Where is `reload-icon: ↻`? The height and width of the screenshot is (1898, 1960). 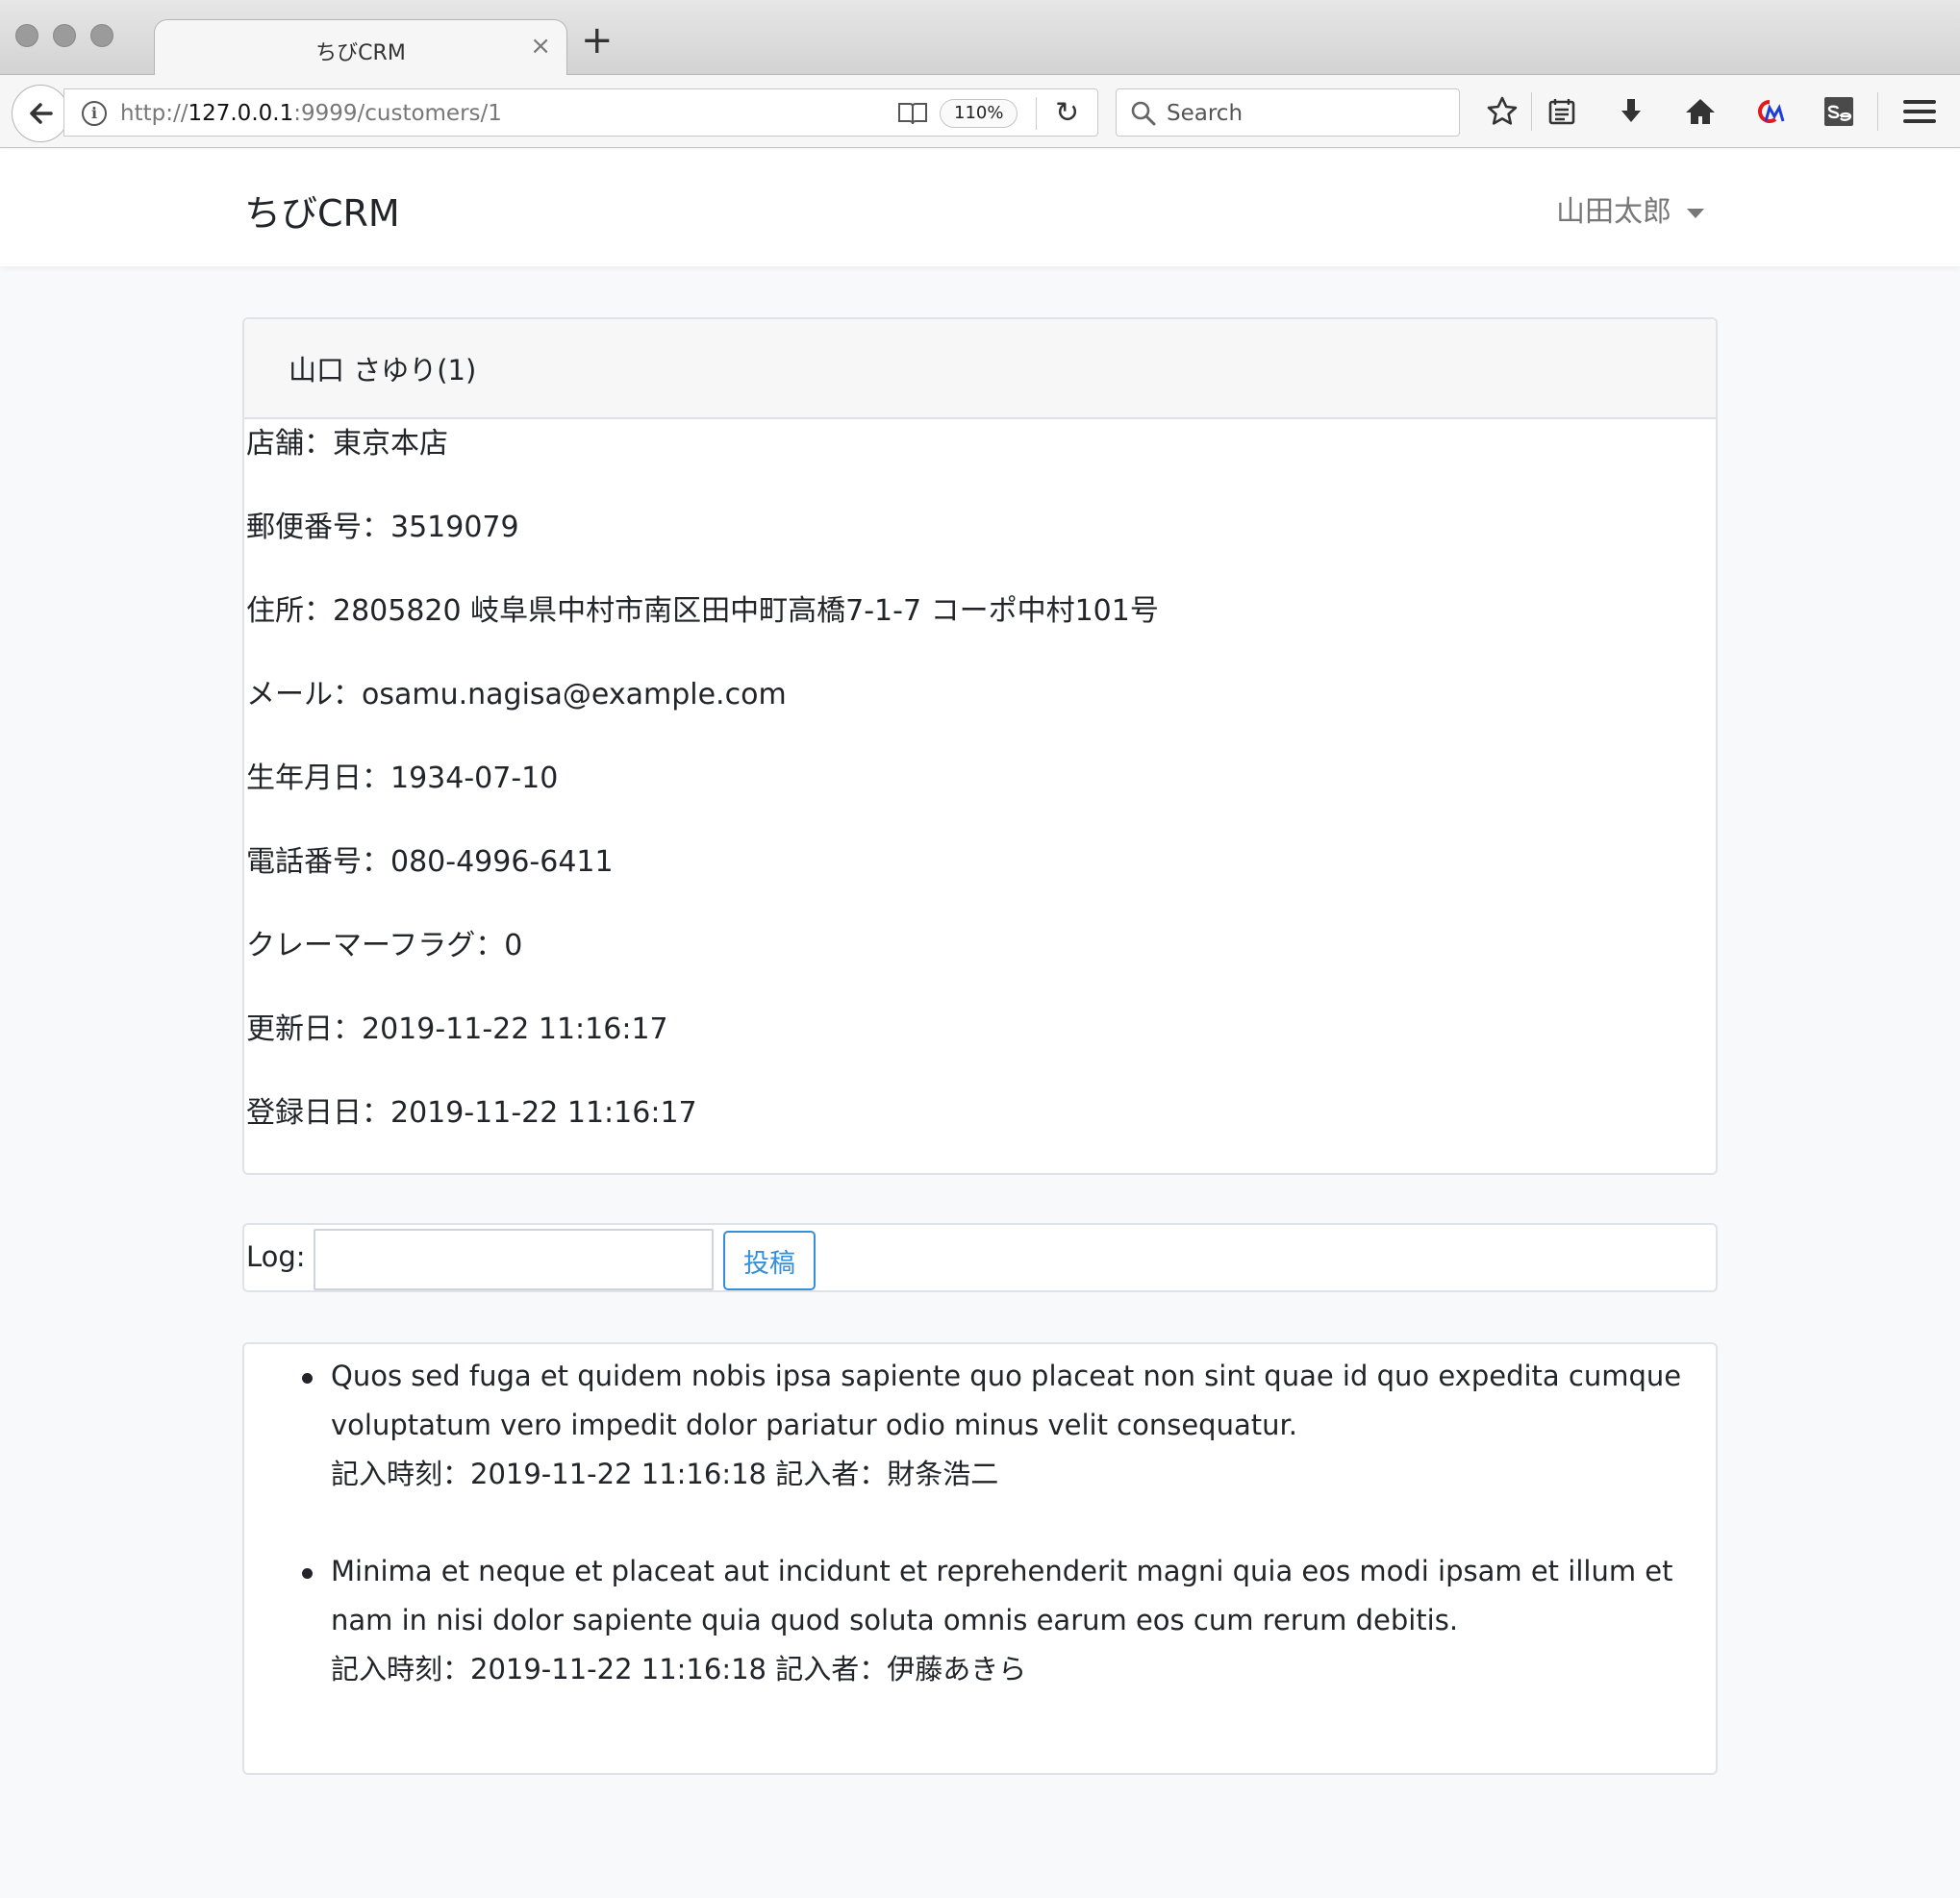
reload-icon: ↻ is located at coordinates (1067, 113).